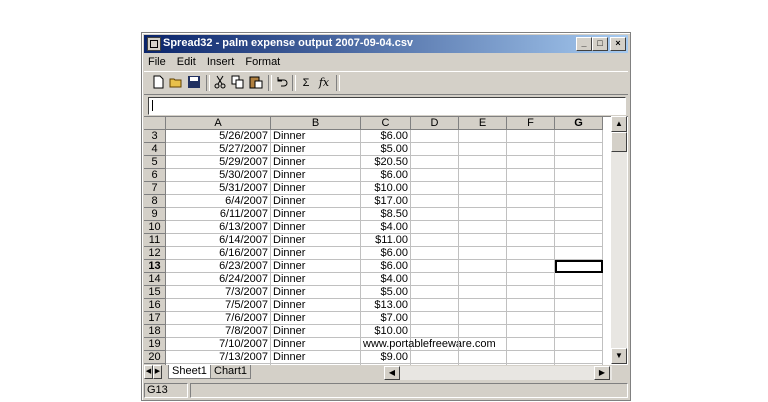 The width and height of the screenshot is (768, 402). What do you see at coordinates (386, 331) in the screenshot?
I see `cell-c18: $10.00` at bounding box center [386, 331].